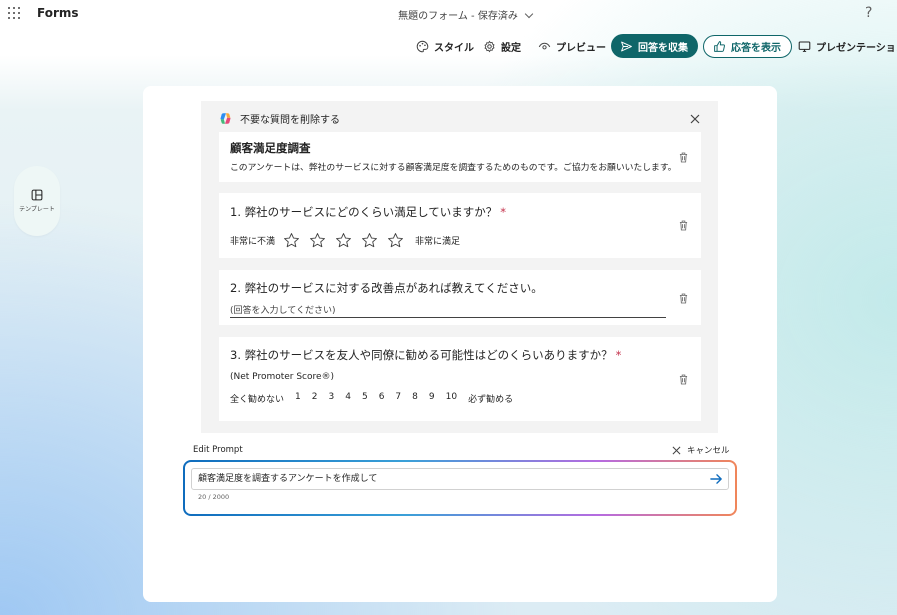  Describe the element at coordinates (298, 398) in the screenshot. I see `nps-option: 1` at that location.